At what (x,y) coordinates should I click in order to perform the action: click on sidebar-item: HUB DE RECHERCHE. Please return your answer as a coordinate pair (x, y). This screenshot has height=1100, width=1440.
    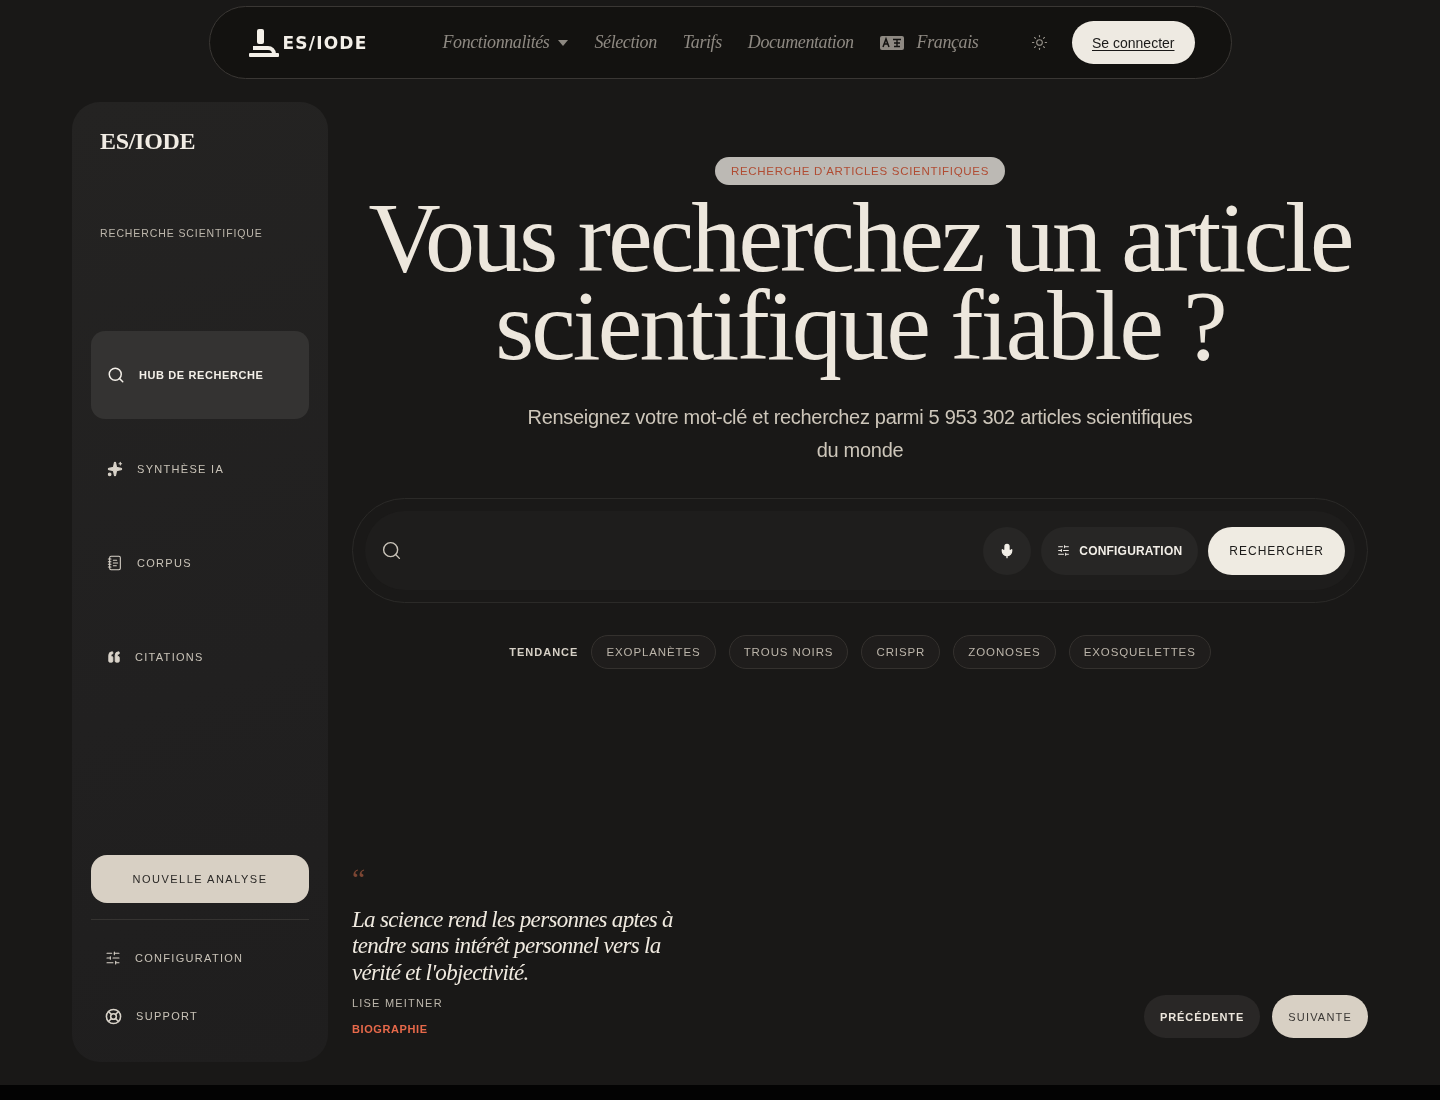
    Looking at the image, I should click on (200, 375).